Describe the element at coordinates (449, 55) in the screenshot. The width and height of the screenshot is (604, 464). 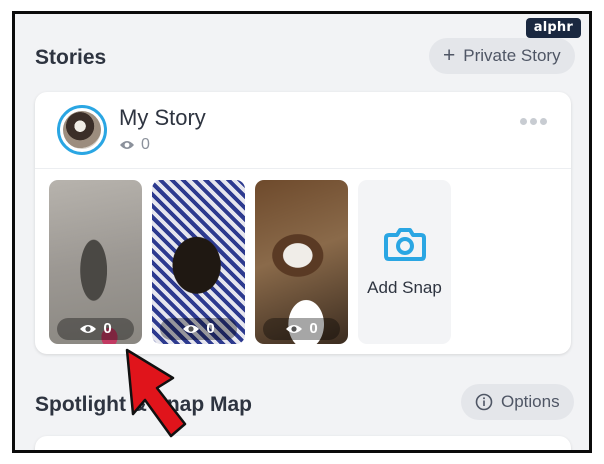
I see `plus-icon: +` at that location.